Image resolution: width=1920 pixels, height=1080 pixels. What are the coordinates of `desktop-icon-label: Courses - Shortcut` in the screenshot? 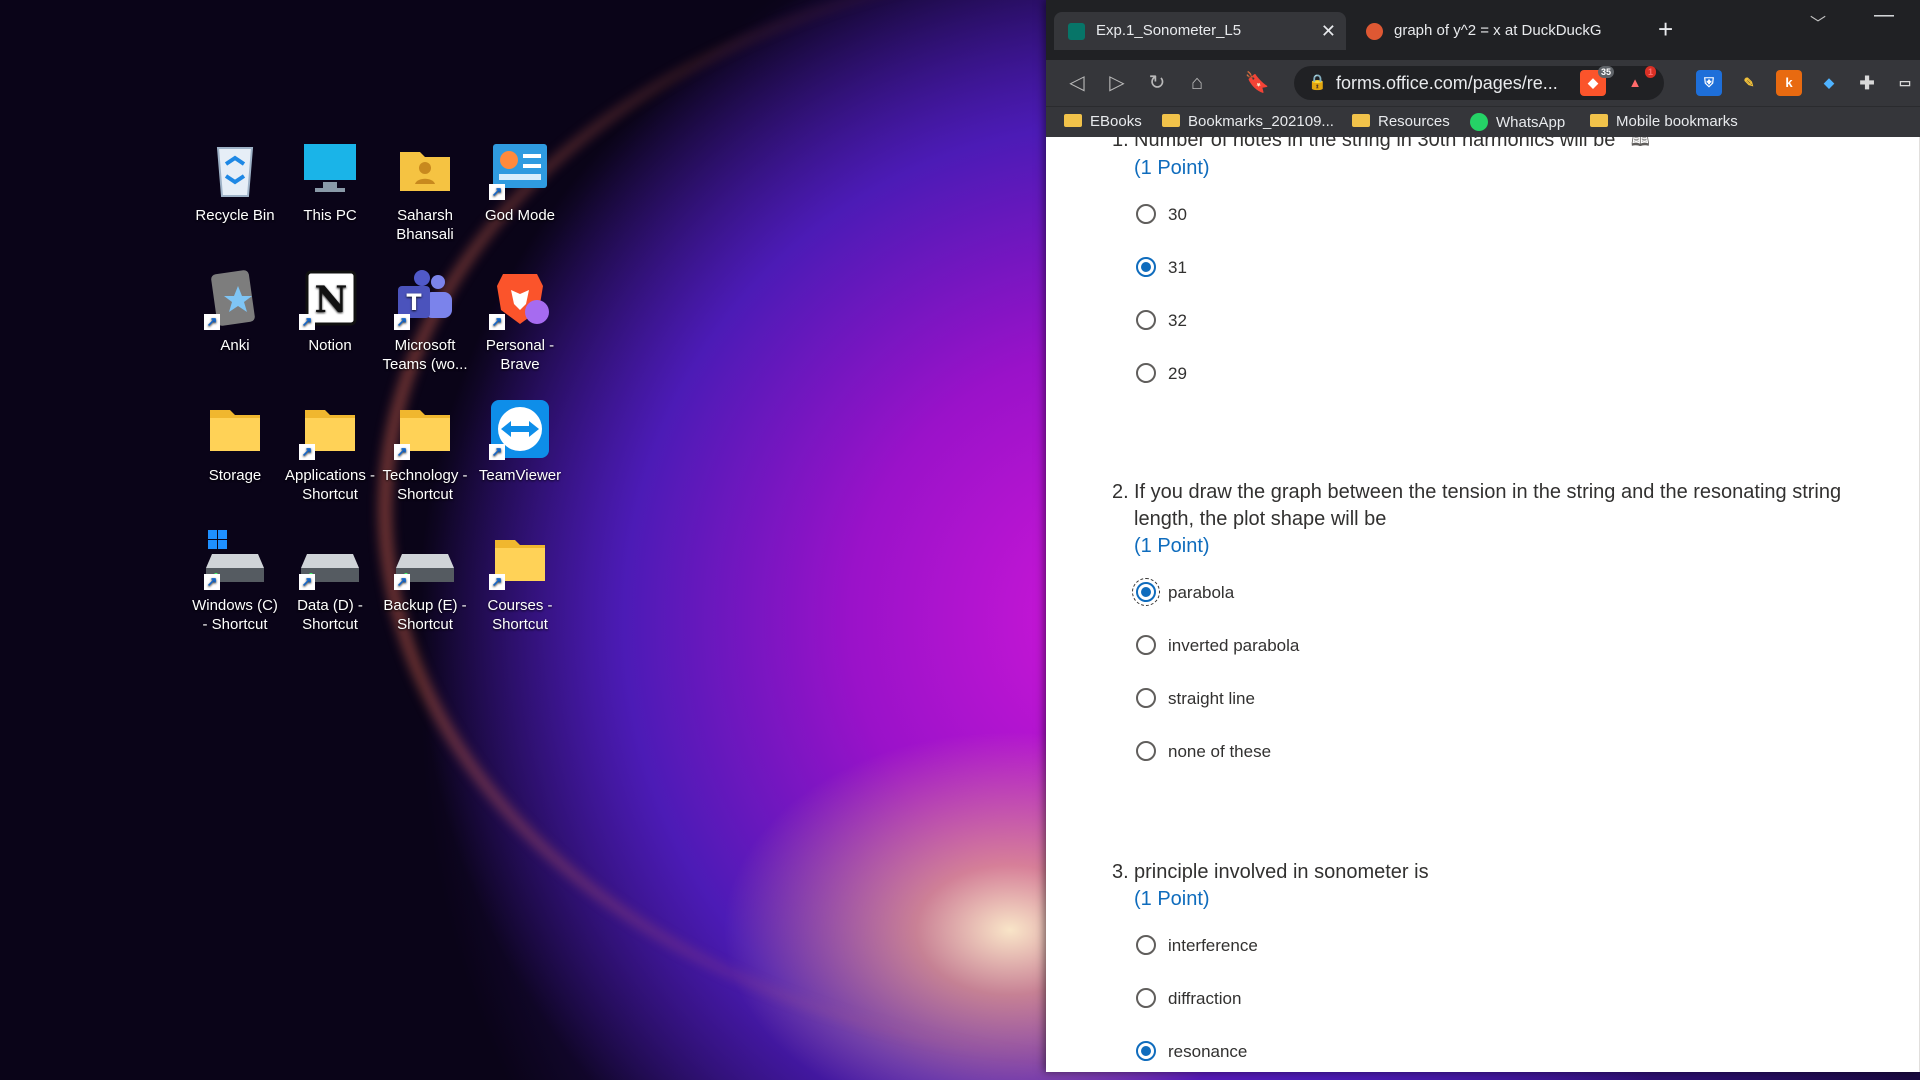 It's located at (520, 615).